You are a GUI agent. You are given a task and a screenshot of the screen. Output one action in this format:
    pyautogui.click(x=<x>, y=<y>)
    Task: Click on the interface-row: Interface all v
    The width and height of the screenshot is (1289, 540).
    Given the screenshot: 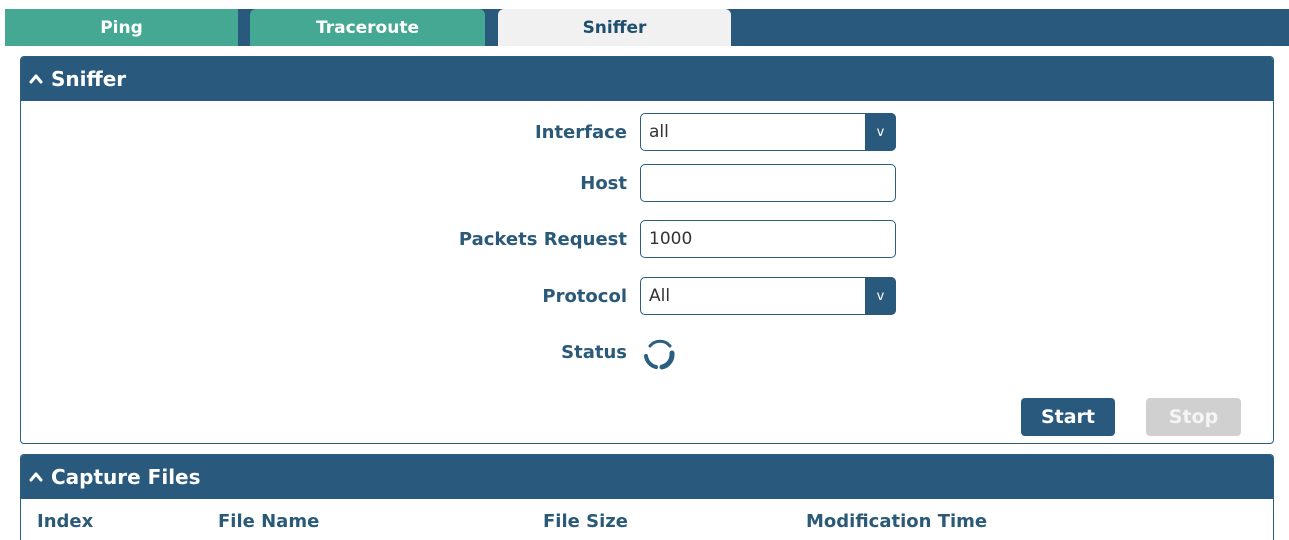 What is the action you would take?
    pyautogui.click(x=647, y=132)
    